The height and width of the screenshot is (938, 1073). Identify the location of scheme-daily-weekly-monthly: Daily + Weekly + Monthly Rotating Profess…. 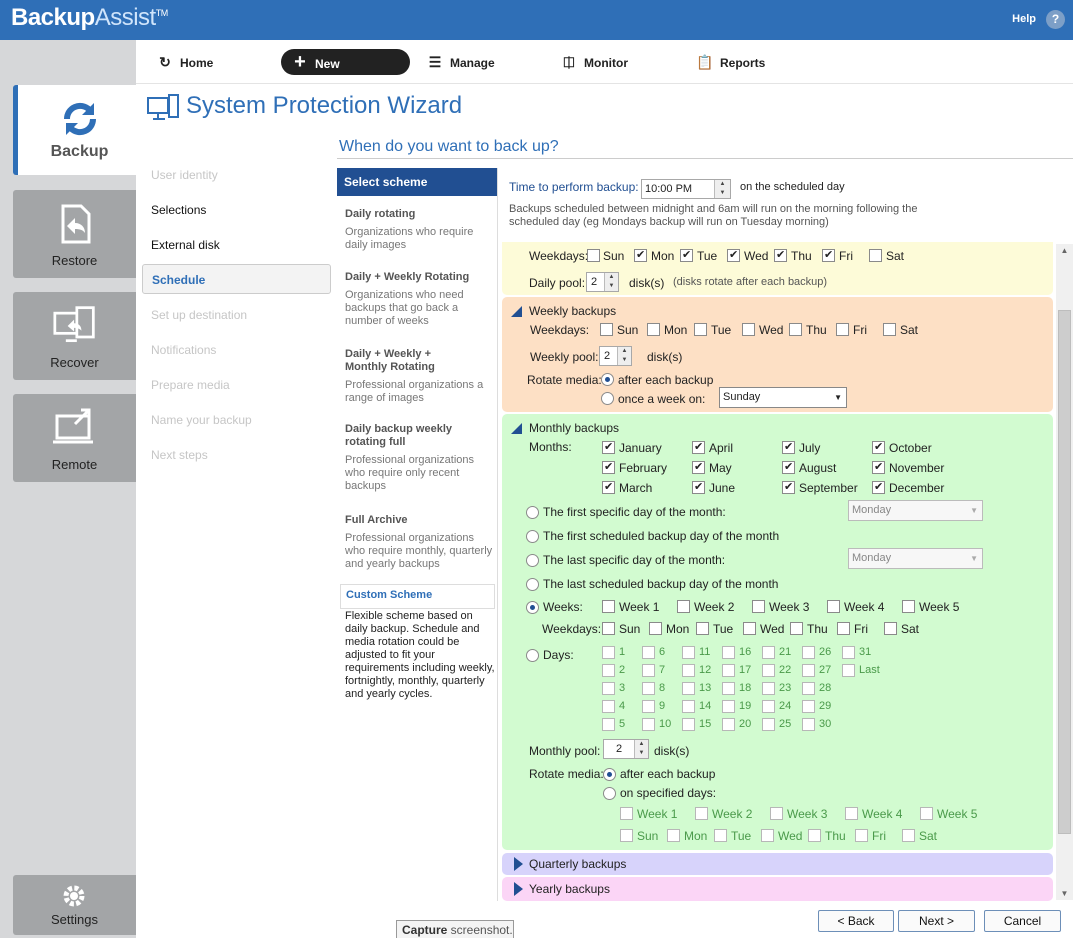
(414, 376).